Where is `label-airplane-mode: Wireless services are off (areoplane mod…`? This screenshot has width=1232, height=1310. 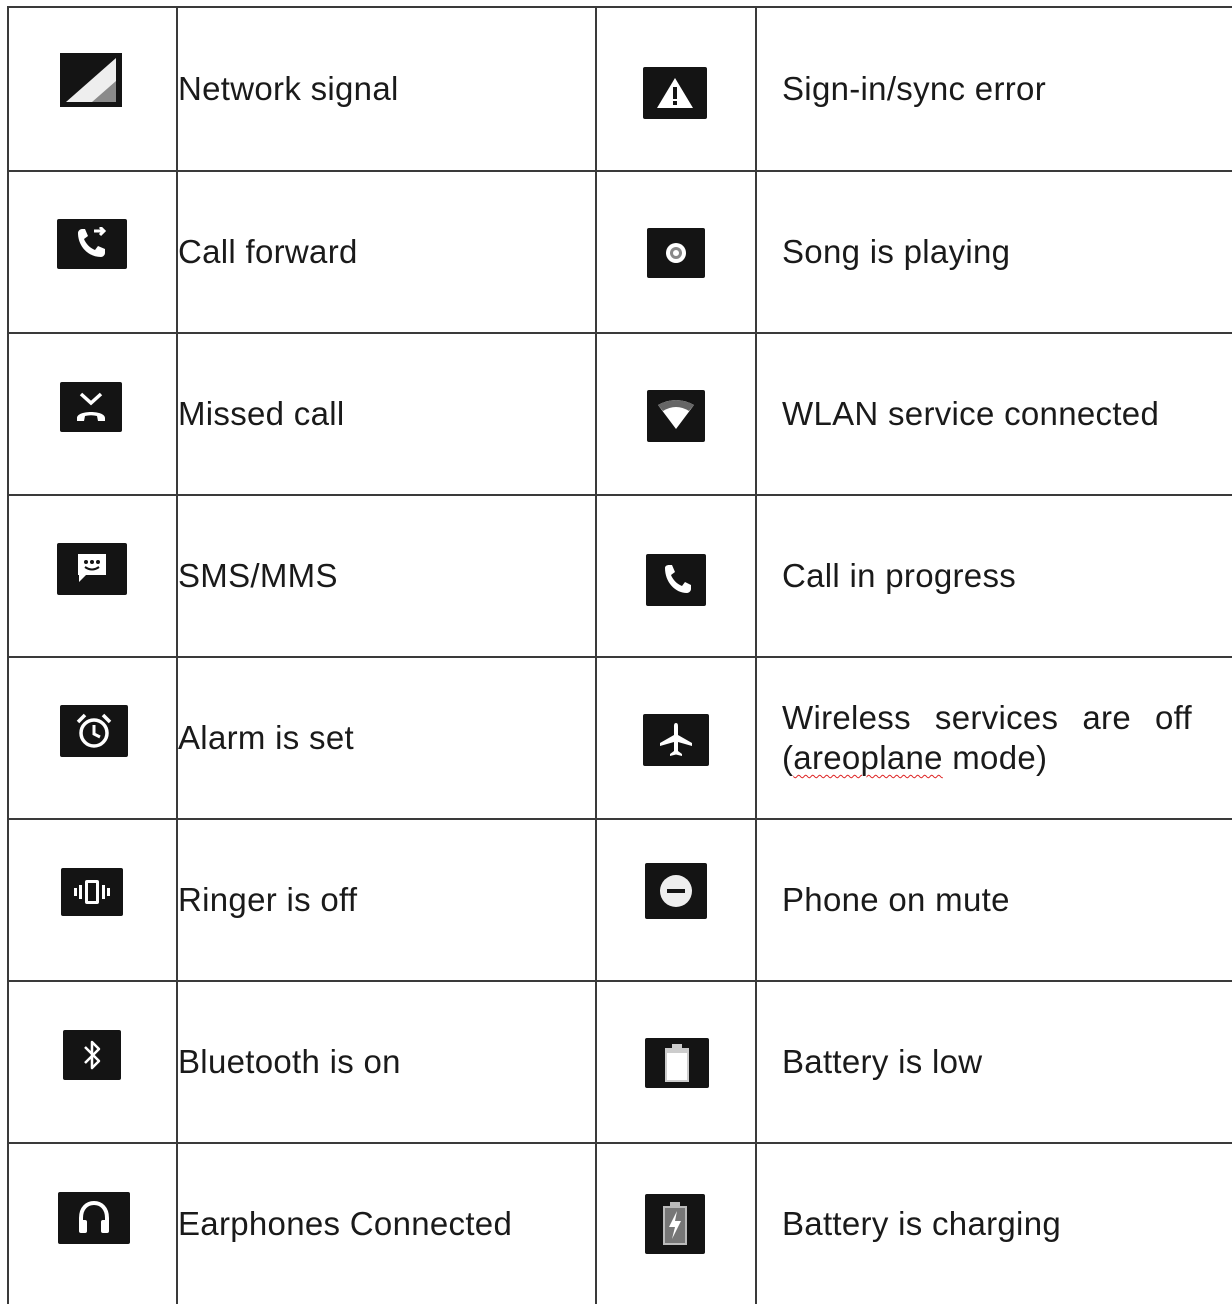
label-airplane-mode: Wireless services are off (areoplane mod… is located at coordinates (993, 738).